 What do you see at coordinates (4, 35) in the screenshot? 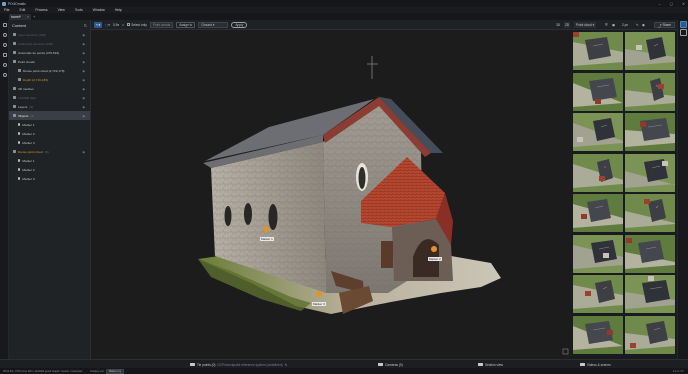
I see `layers-icon` at bounding box center [4, 35].